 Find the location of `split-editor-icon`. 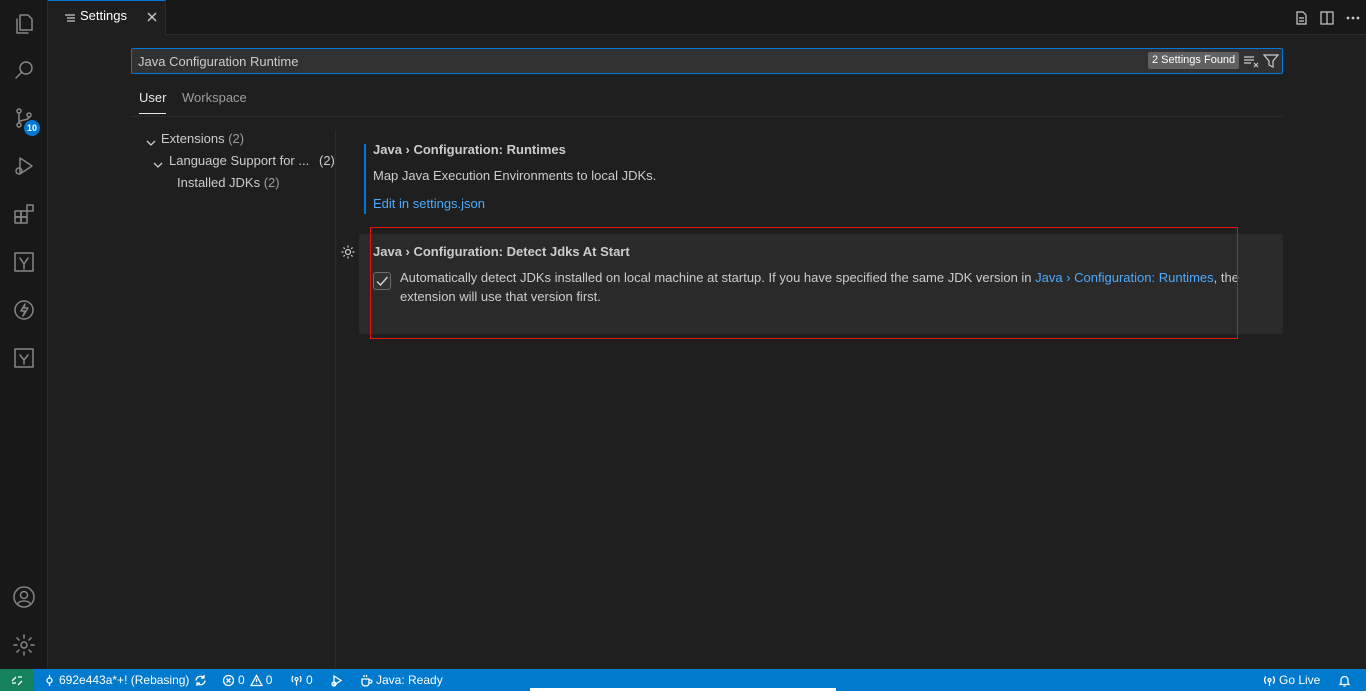

split-editor-icon is located at coordinates (1327, 17).